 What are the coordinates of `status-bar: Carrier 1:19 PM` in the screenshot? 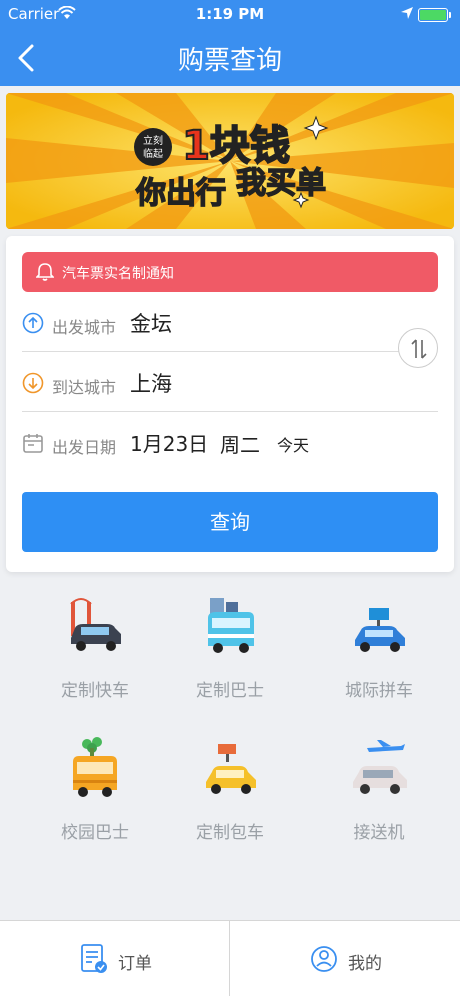 It's located at (230, 15).